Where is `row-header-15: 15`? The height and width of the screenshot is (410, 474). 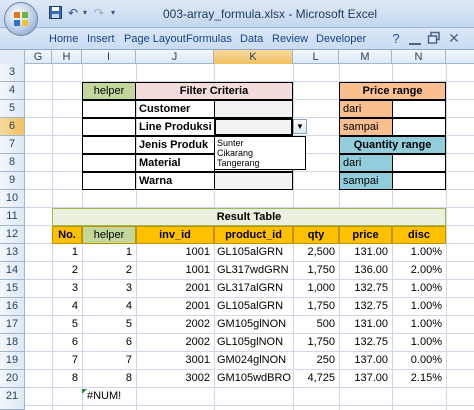
row-header-15: 15 is located at coordinates (12, 289).